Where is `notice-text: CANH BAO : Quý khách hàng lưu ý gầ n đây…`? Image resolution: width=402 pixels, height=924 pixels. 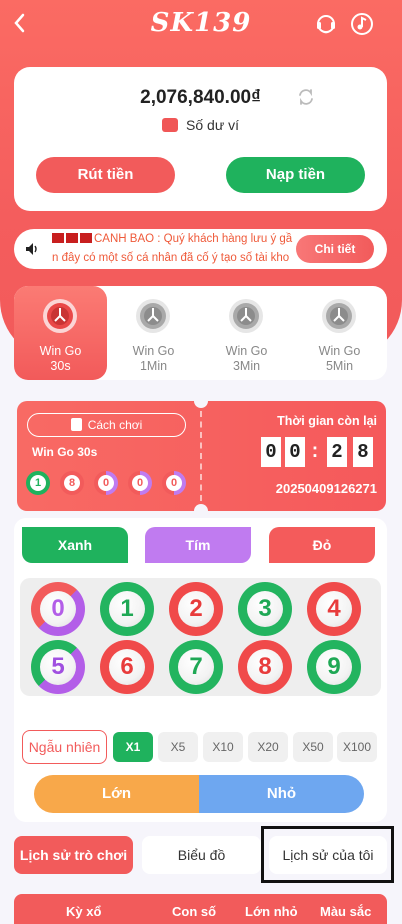 notice-text: CANH BAO : Quý khách hàng lưu ý gầ n đây… is located at coordinates (183, 249).